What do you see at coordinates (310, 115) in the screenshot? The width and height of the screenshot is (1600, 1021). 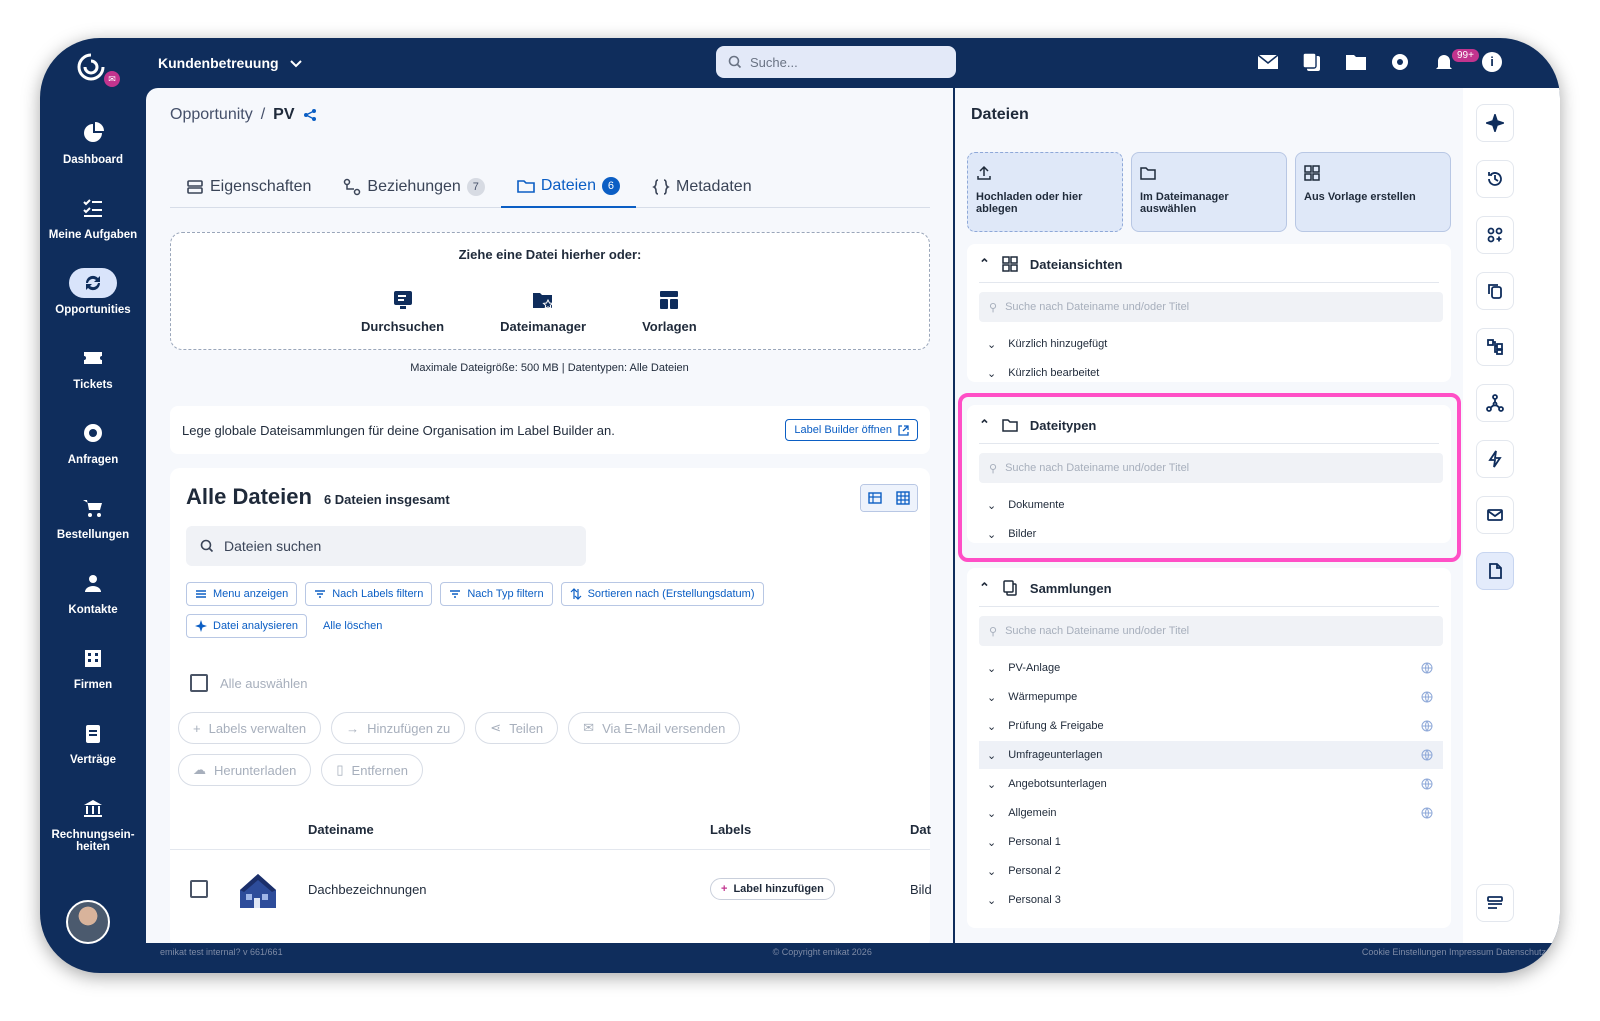 I see `share-icon` at bounding box center [310, 115].